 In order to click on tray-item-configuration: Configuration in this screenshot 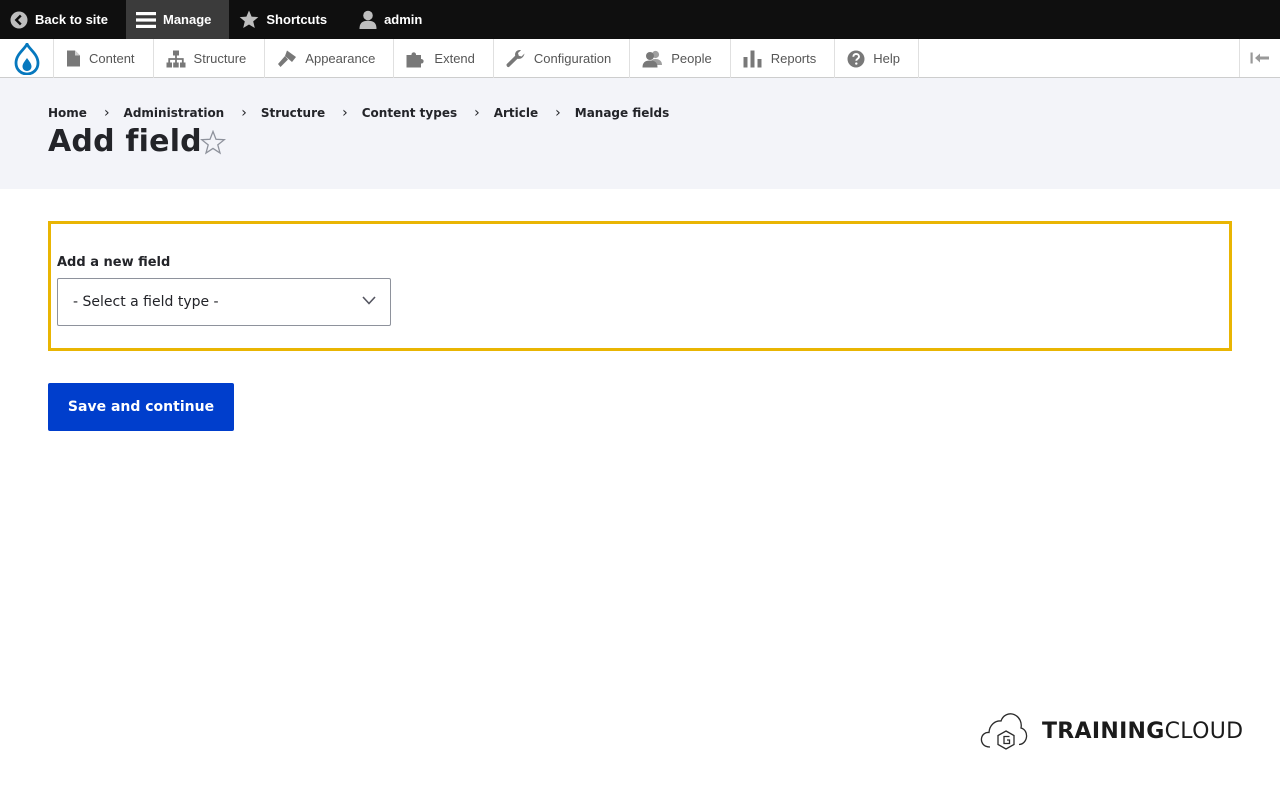, I will do `click(562, 58)`.